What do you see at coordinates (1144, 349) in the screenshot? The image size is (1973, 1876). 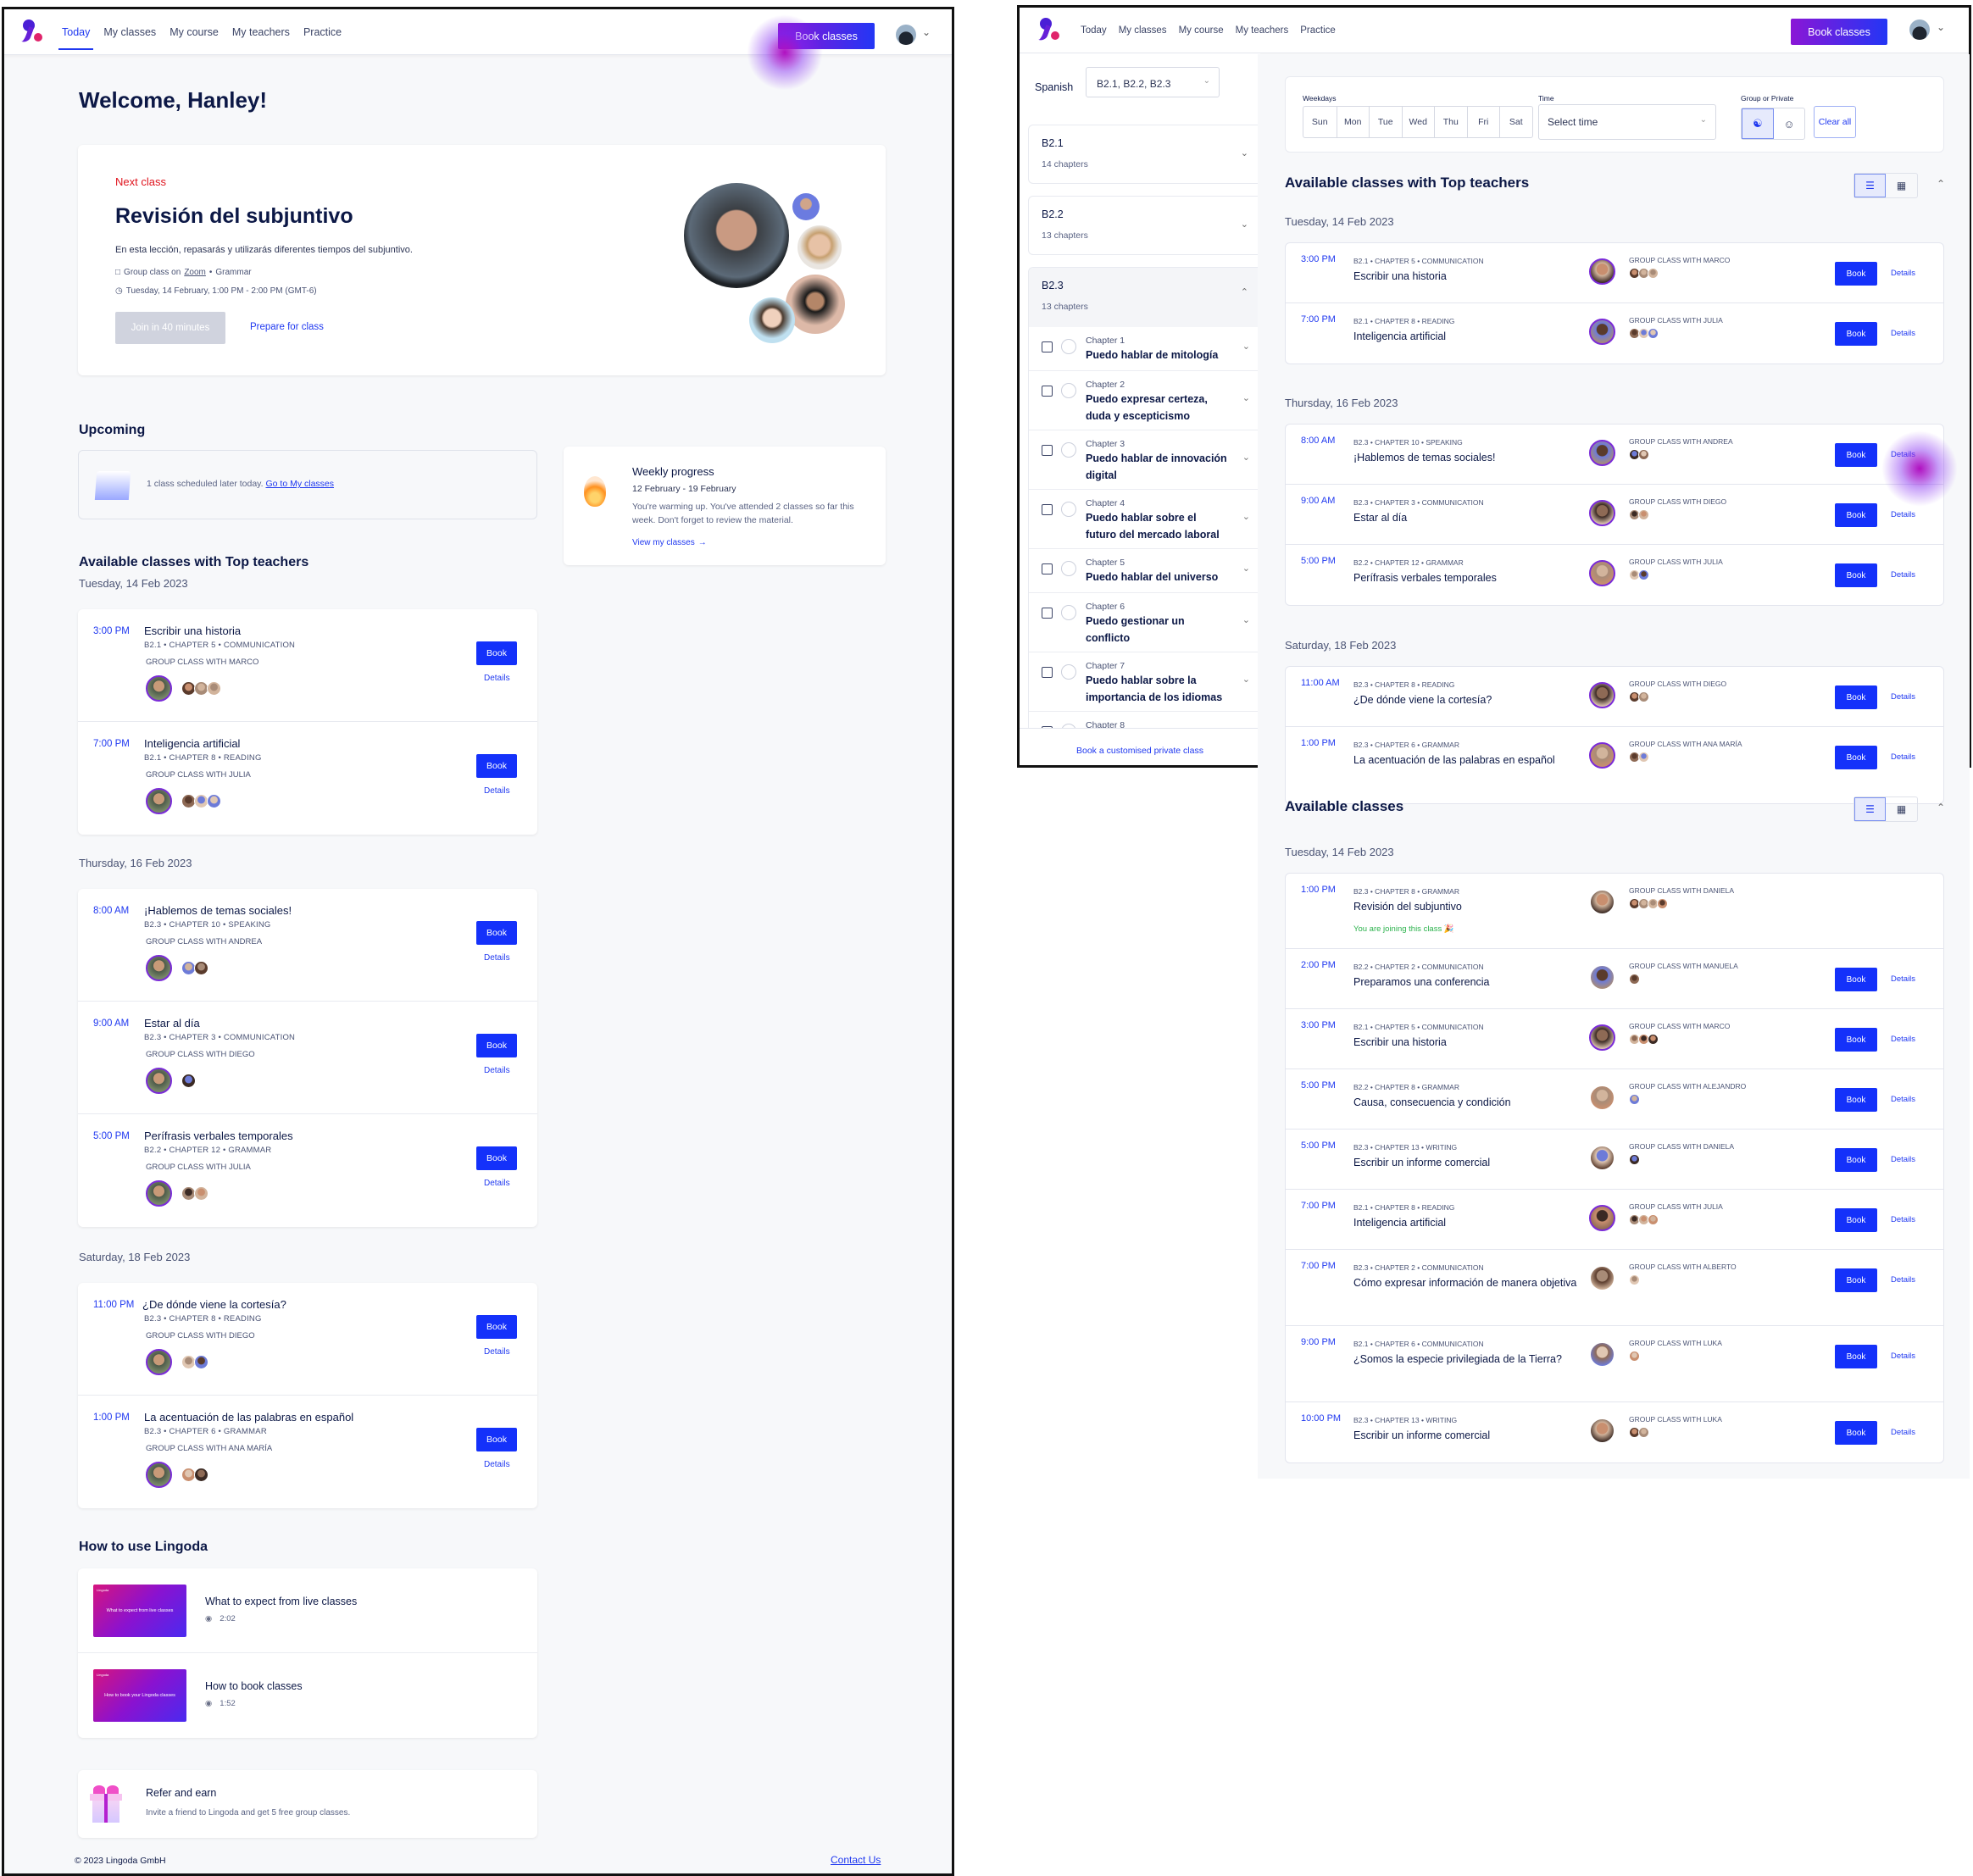 I see `chapter-item: Chapter 1 Puedo hablar de mitología ⌄` at bounding box center [1144, 349].